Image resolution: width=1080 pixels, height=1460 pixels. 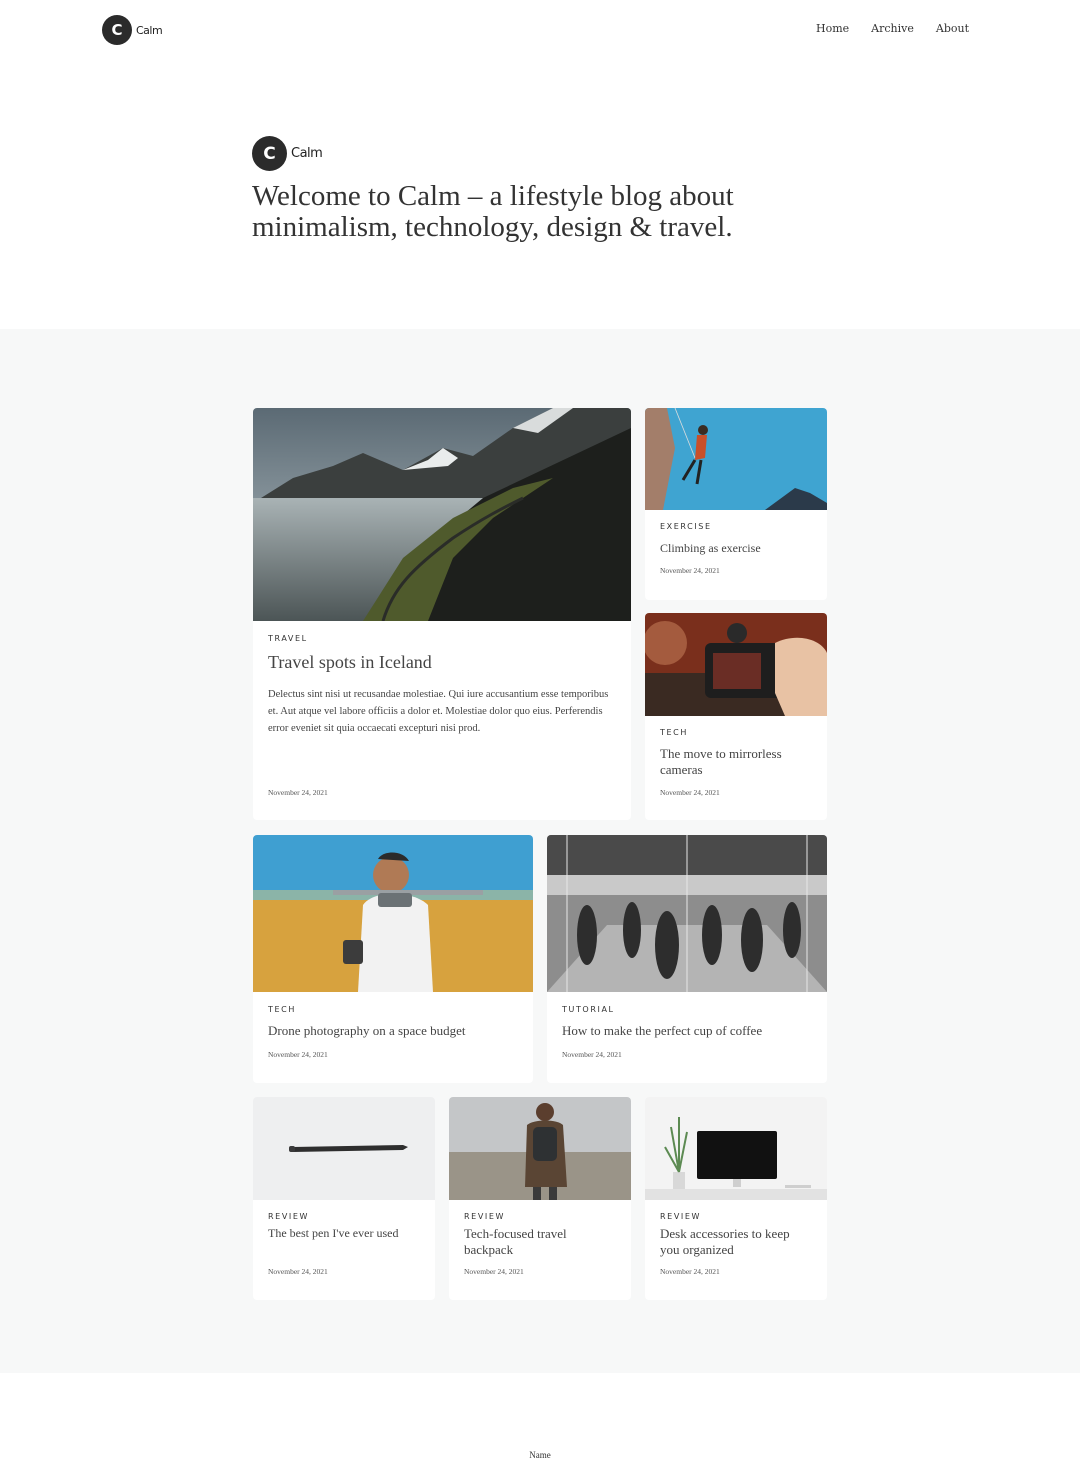 I want to click on main-nav: Home Archive About, so click(x=892, y=28).